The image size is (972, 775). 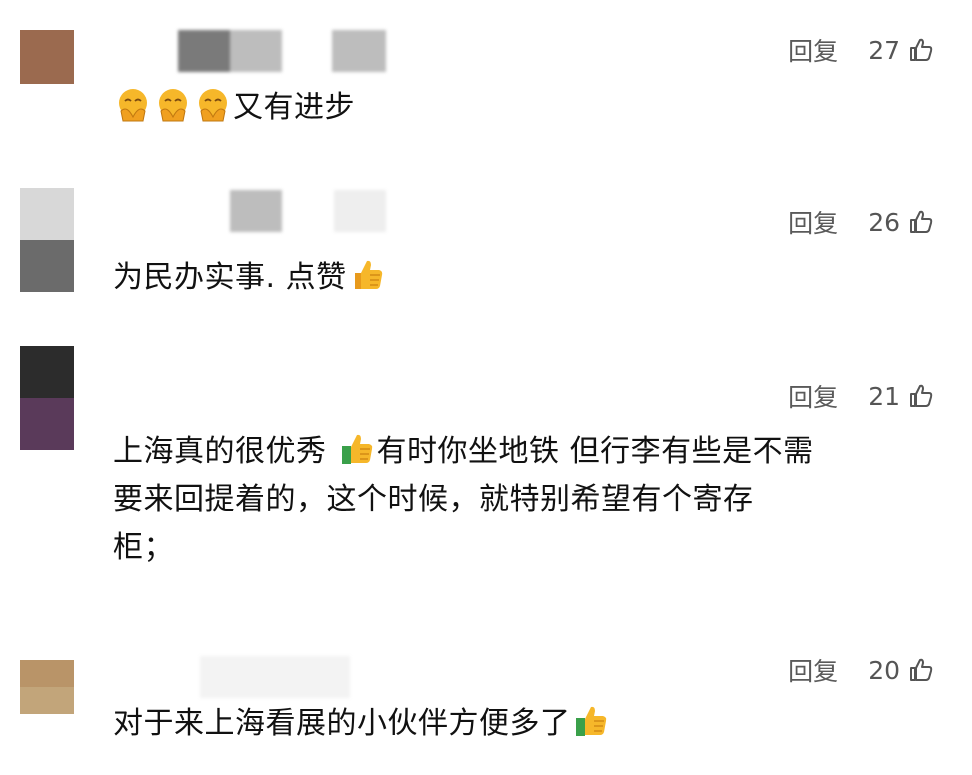 I want to click on like-button: 20, so click(x=901, y=670).